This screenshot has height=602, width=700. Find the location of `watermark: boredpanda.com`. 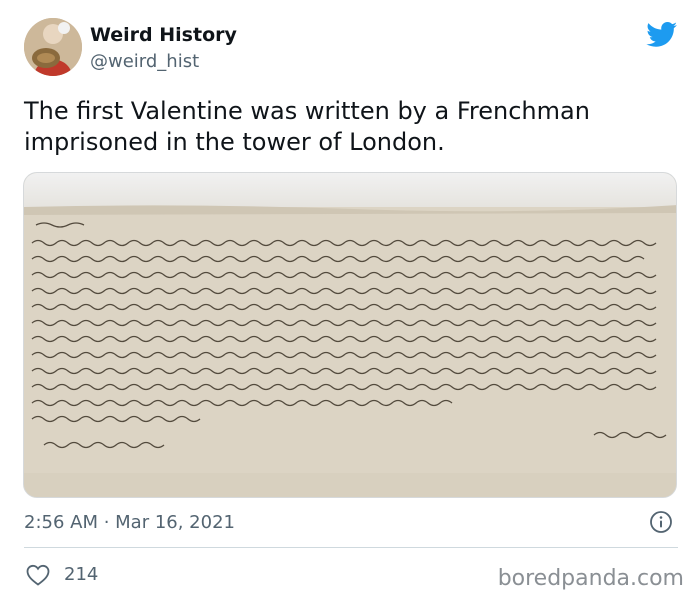

watermark: boredpanda.com is located at coordinates (590, 578).